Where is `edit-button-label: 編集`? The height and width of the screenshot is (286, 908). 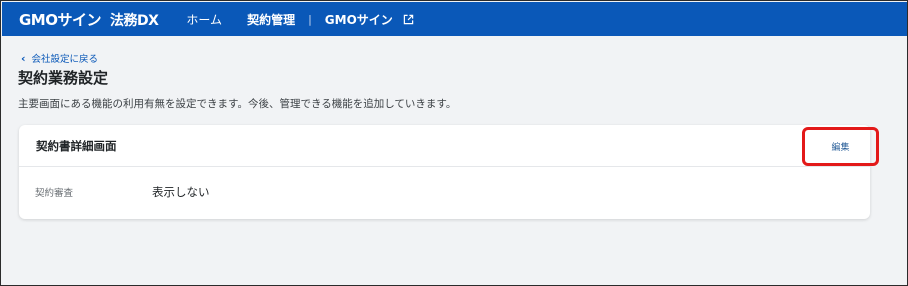 edit-button-label: 編集 is located at coordinates (840, 148).